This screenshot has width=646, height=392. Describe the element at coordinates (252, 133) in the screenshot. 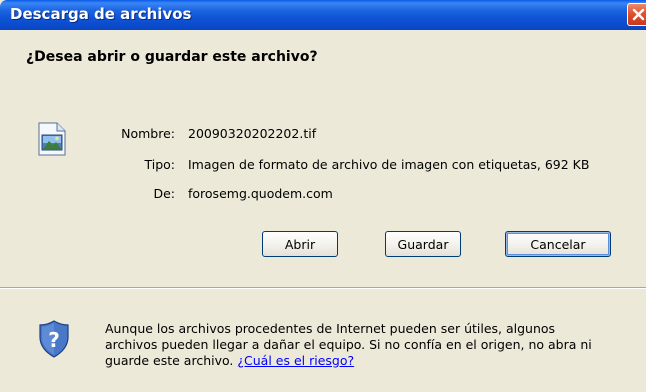

I see `file-name: 20090320202202.tif` at that location.